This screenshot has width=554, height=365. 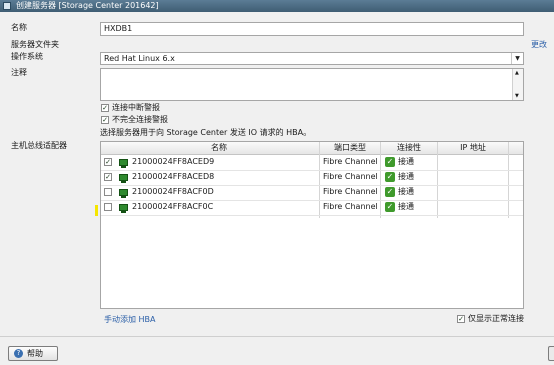 I want to click on name-label: 名称, so click(x=19, y=27).